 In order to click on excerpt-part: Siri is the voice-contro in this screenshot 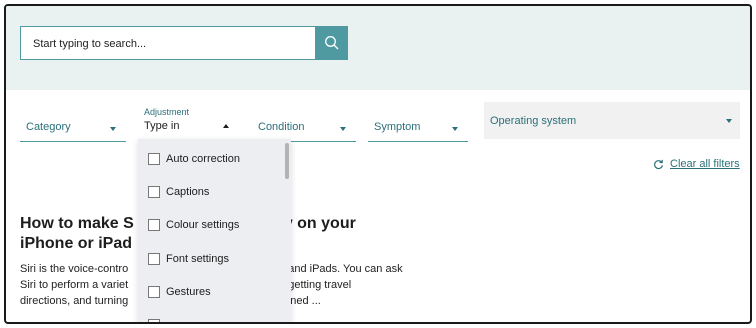, I will do `click(74, 269)`.